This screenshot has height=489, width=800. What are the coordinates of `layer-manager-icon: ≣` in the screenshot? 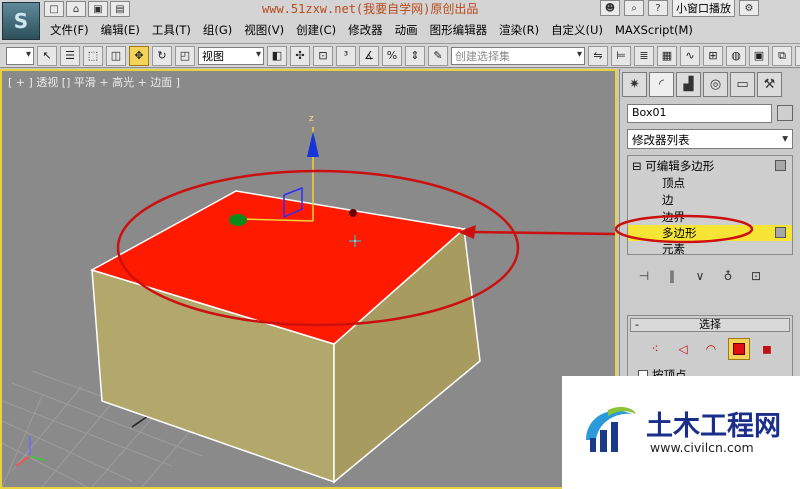 It's located at (644, 55).